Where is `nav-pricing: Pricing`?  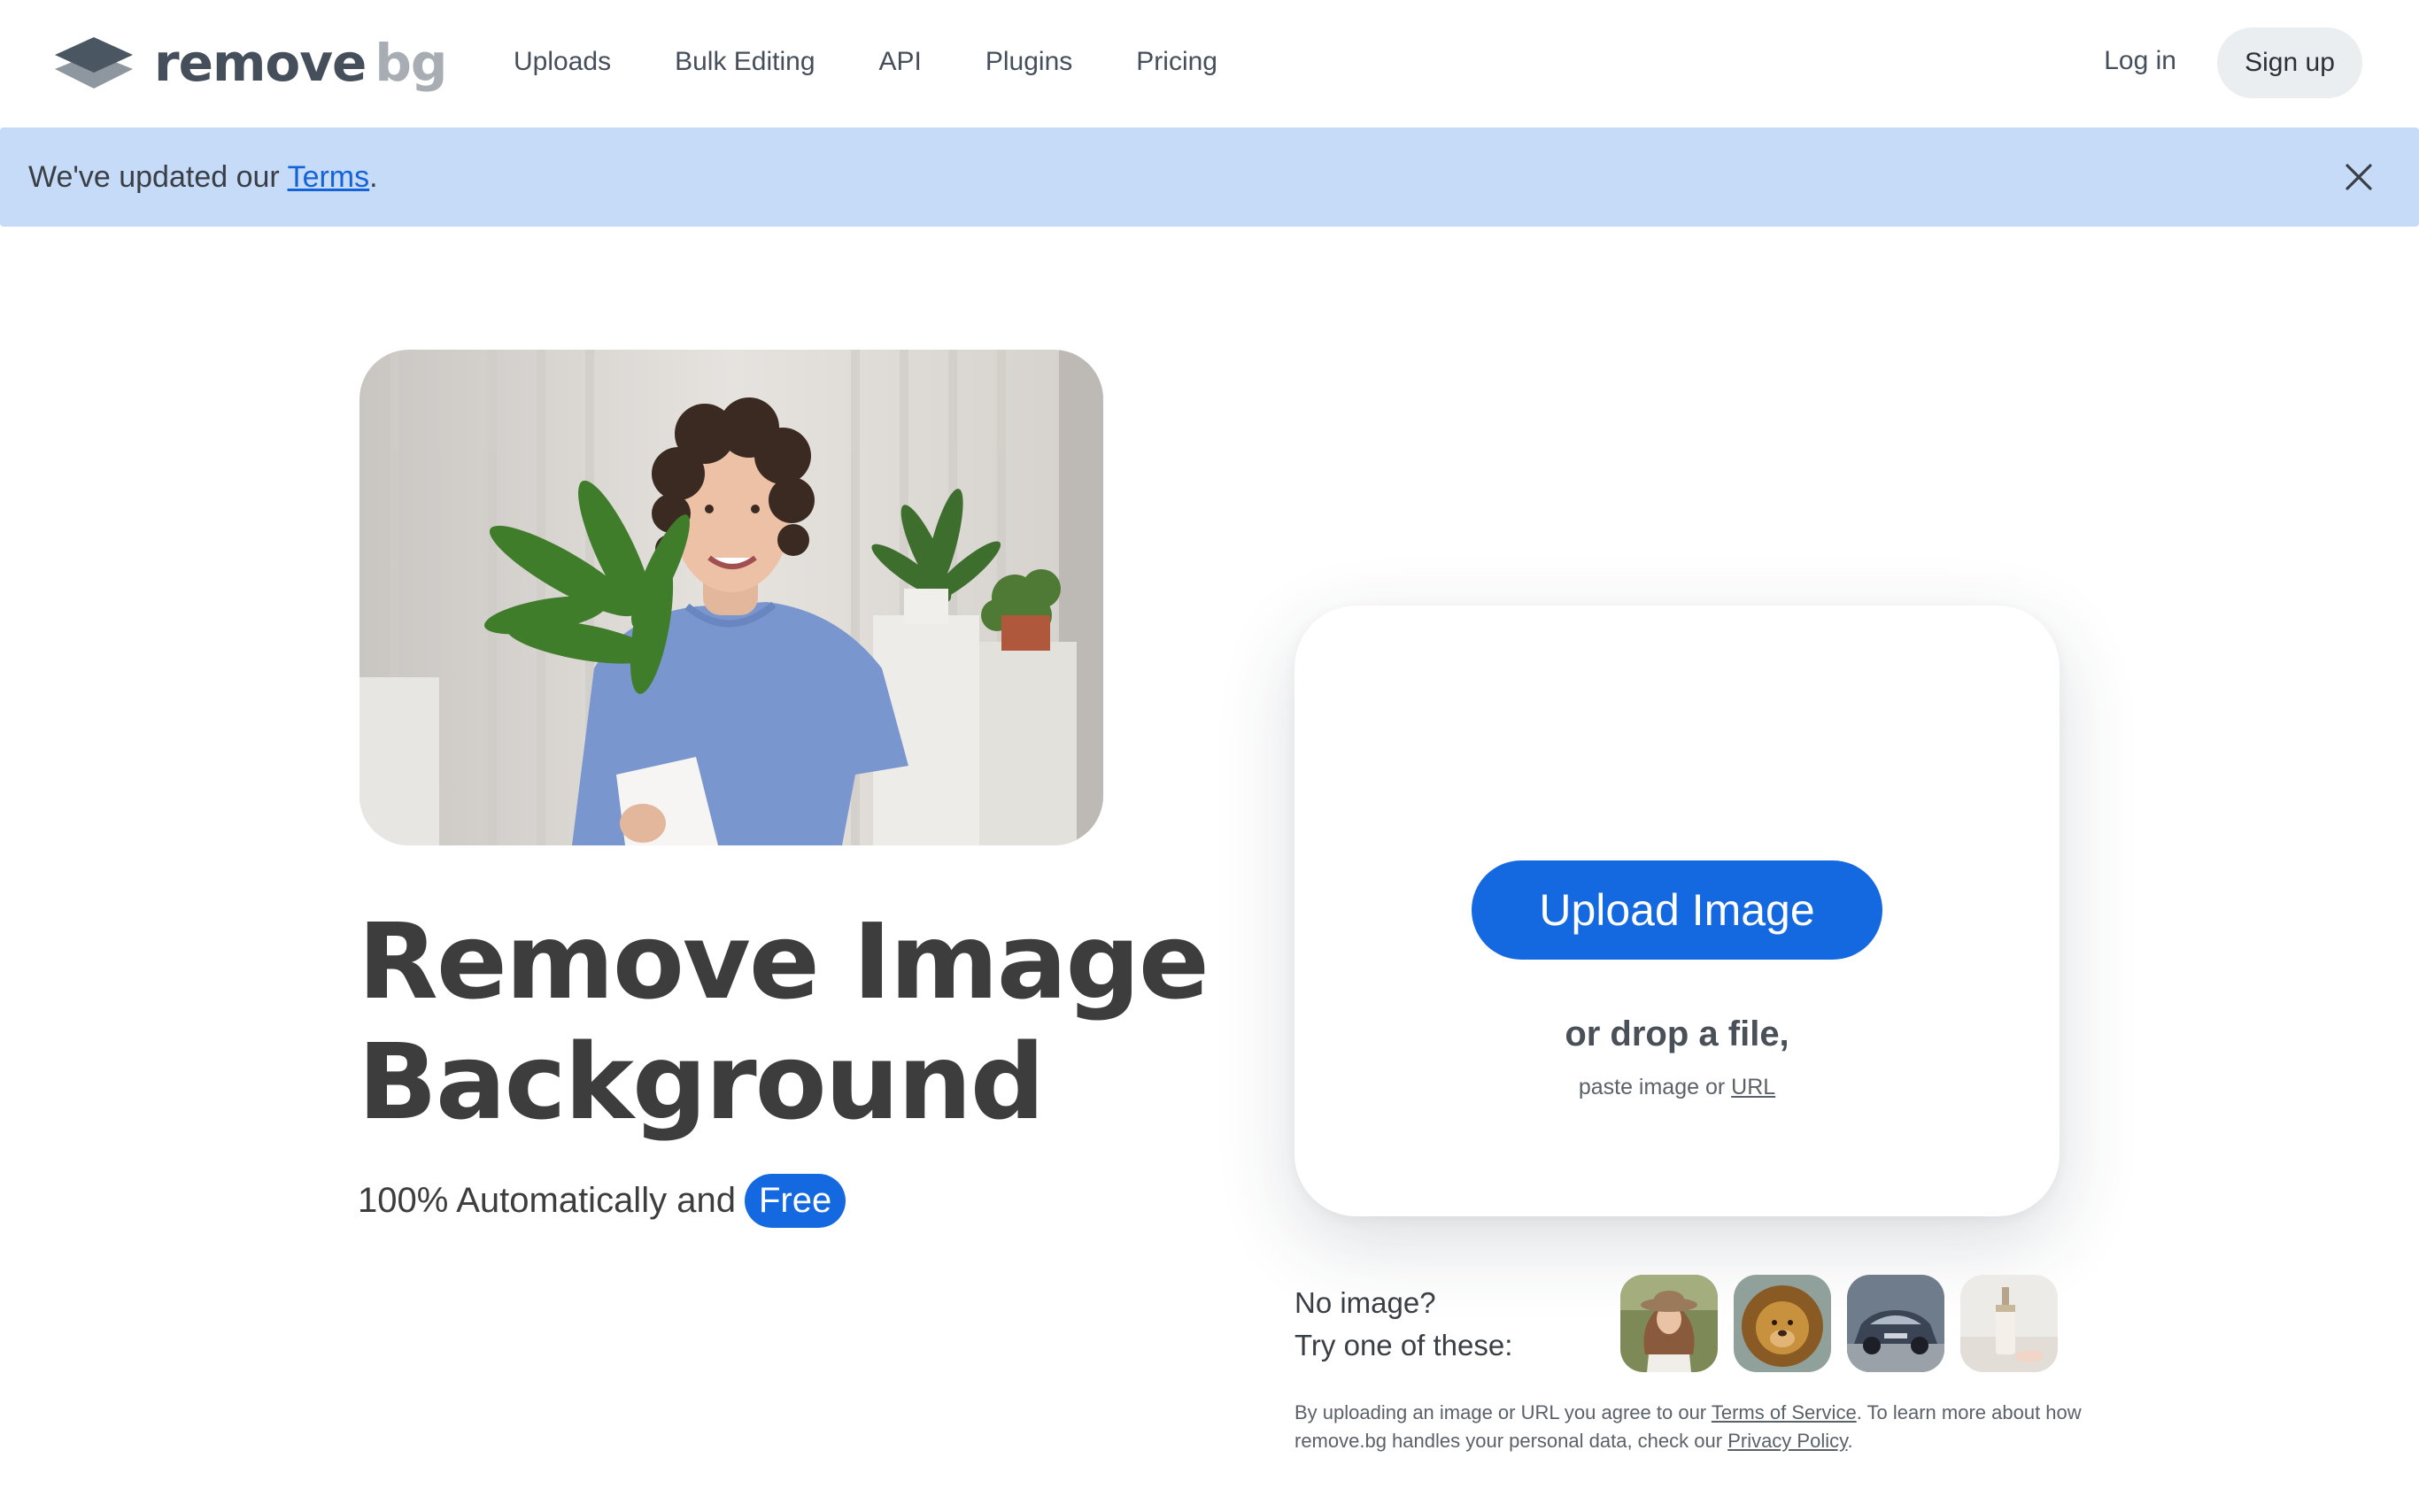 nav-pricing: Pricing is located at coordinates (1176, 62).